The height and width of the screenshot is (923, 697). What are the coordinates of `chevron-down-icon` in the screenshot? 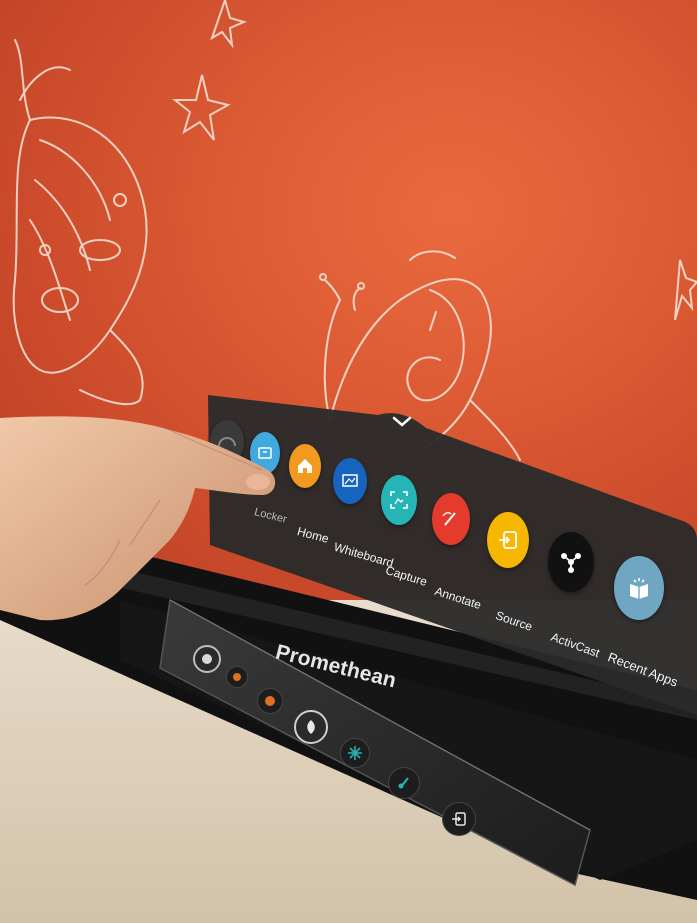 It's located at (402, 421).